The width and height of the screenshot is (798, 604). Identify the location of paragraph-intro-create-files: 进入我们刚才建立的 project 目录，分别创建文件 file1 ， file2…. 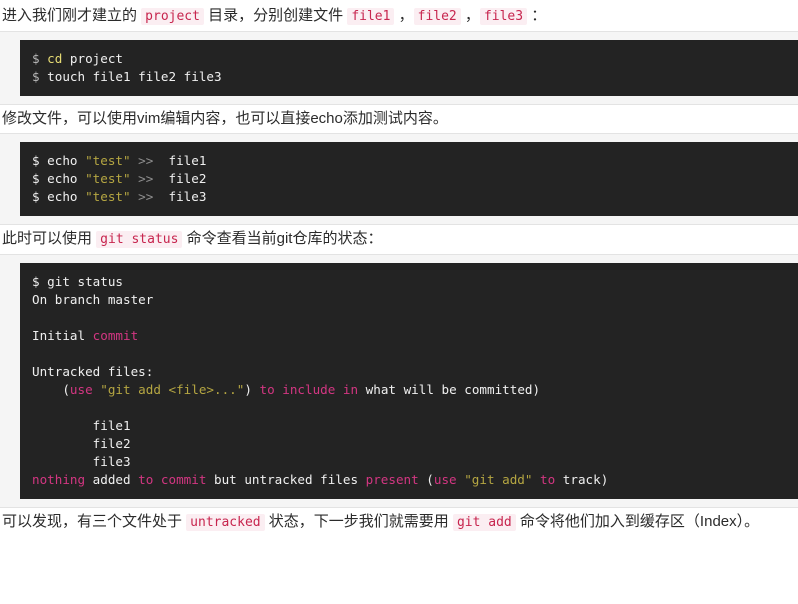
(399, 16).